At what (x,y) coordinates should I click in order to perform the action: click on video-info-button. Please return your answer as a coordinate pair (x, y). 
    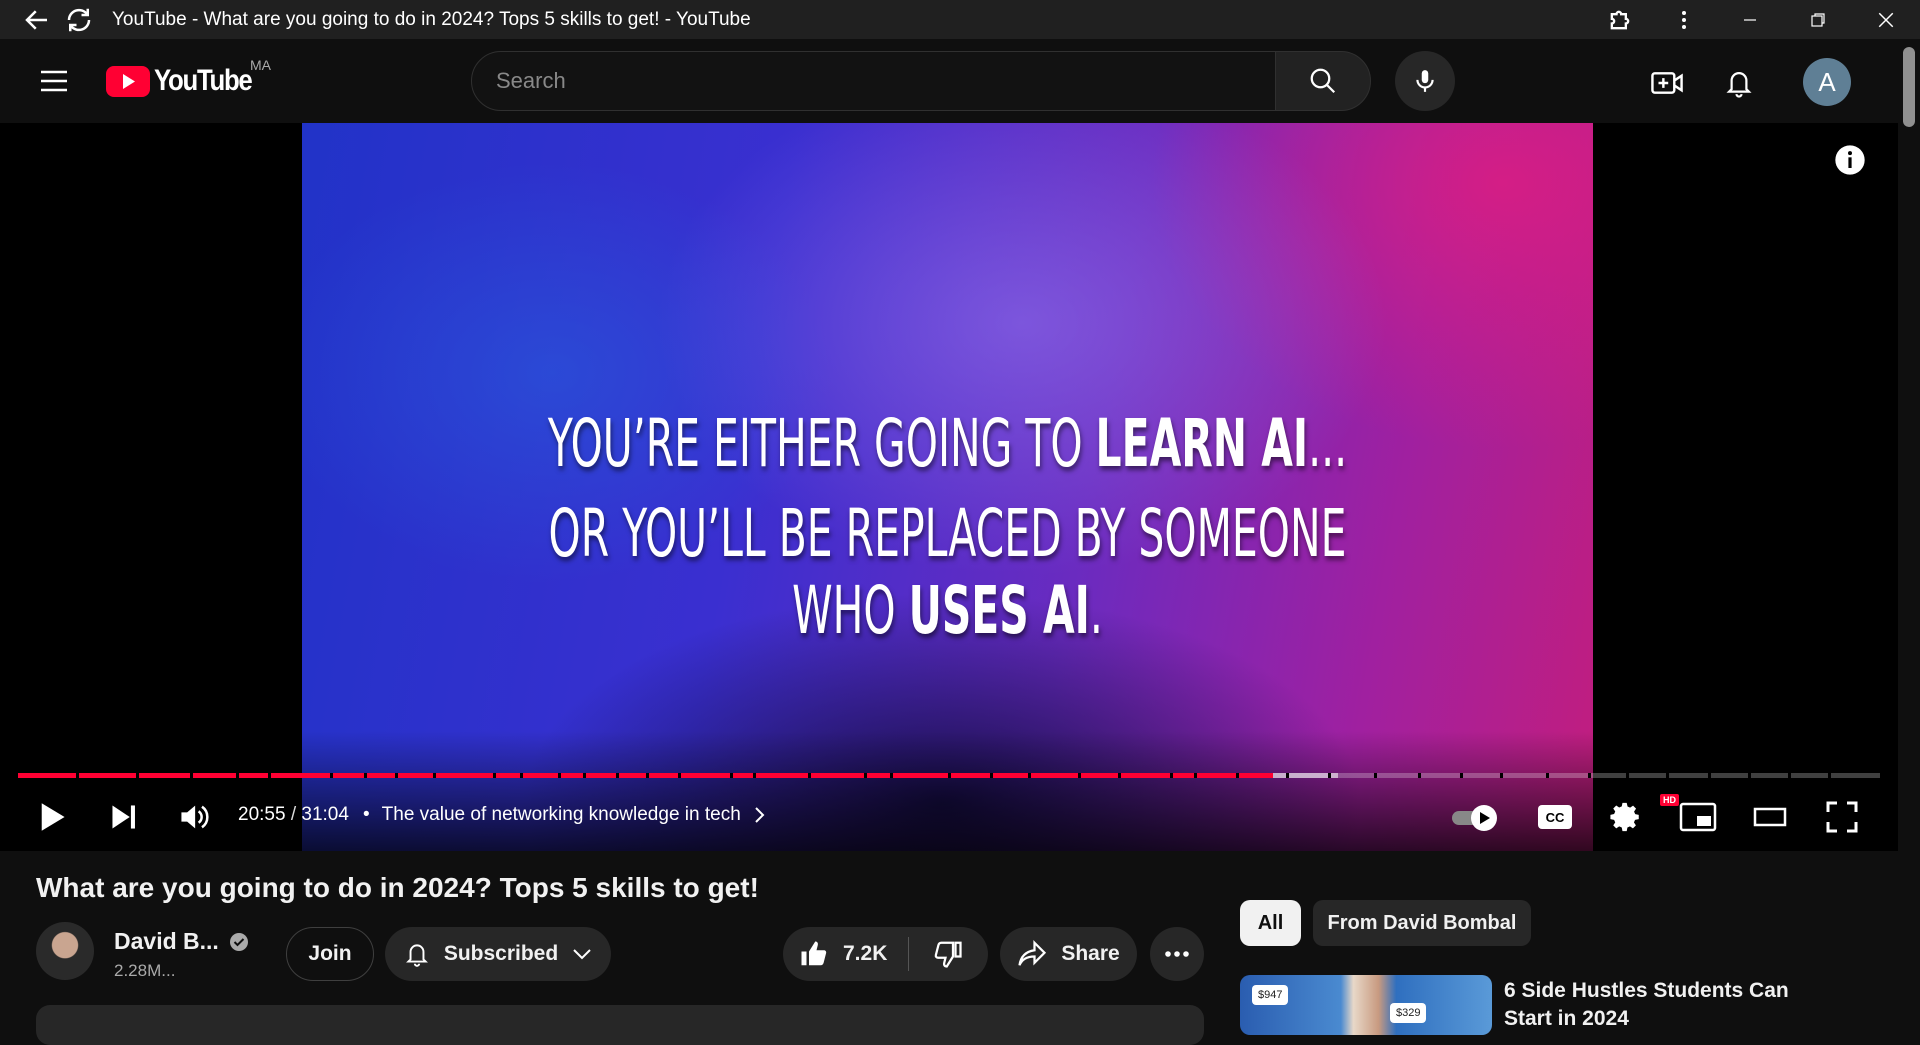
    Looking at the image, I should click on (1850, 160).